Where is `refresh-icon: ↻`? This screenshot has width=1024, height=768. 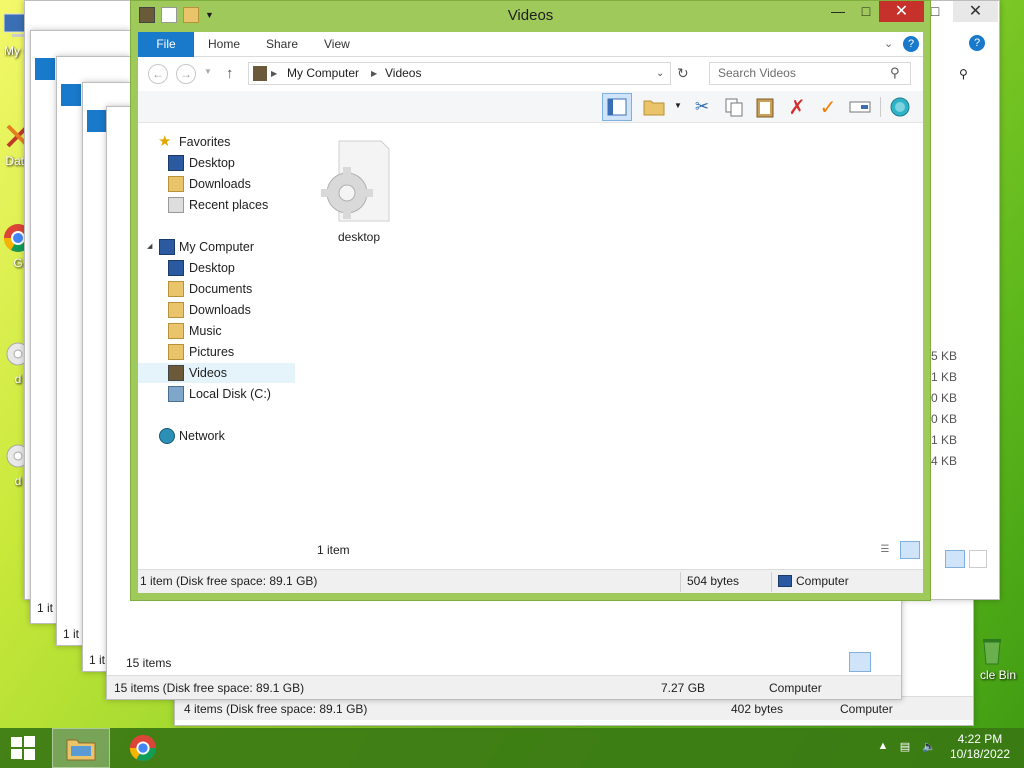
refresh-icon: ↻ is located at coordinates (683, 73).